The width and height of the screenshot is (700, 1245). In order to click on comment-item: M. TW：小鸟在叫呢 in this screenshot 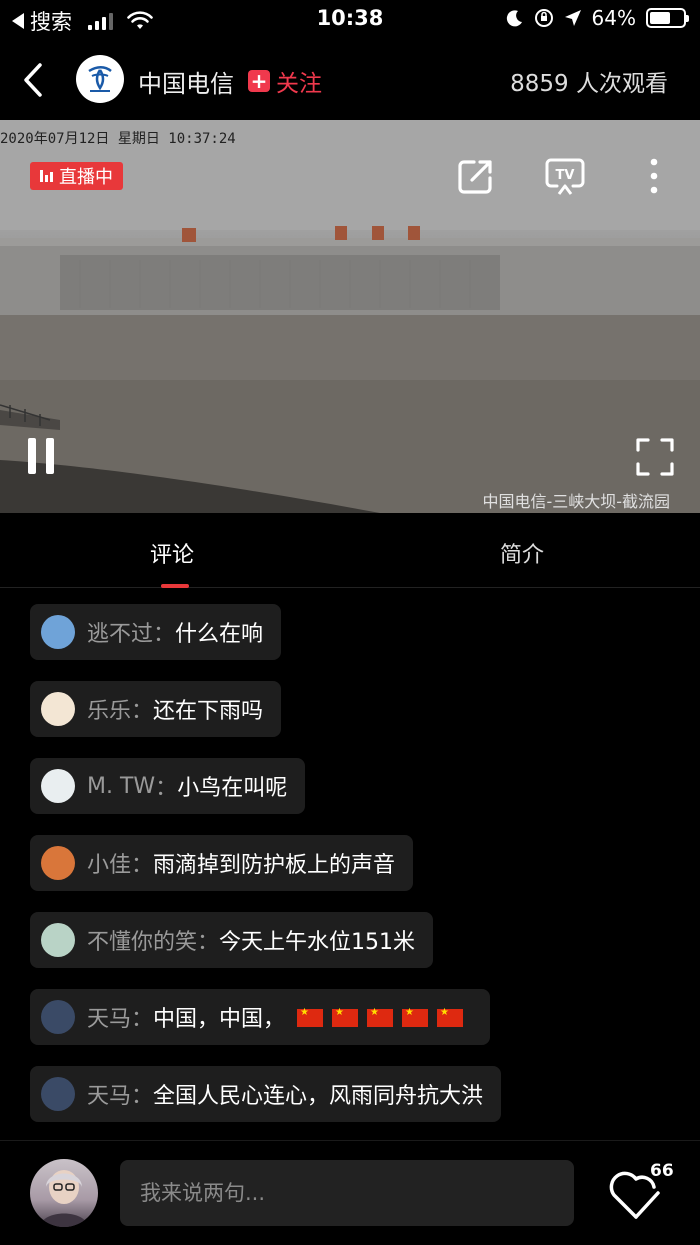, I will do `click(168, 786)`.